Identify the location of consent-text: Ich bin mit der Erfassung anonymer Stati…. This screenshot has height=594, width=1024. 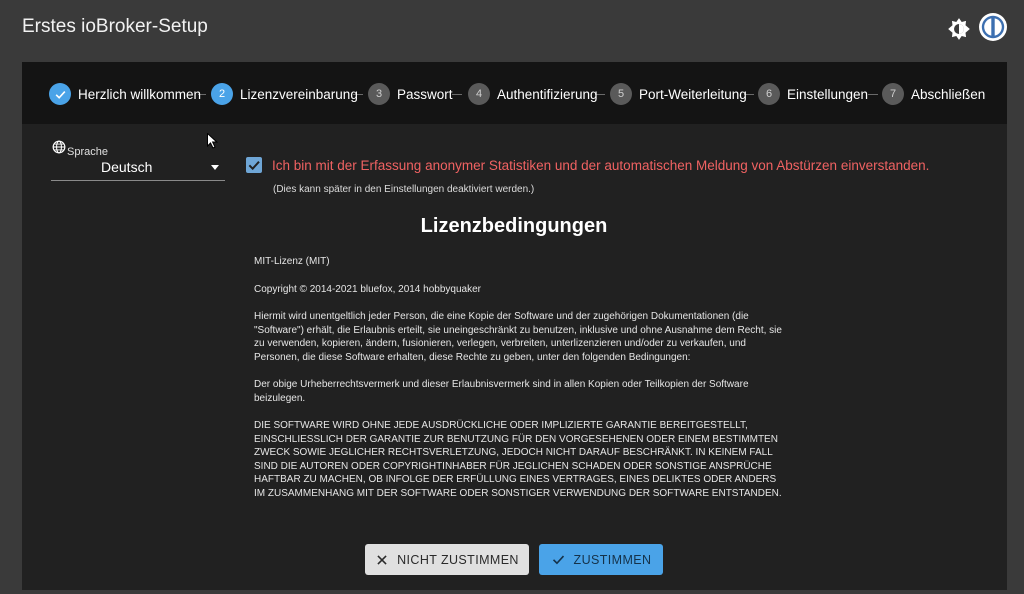
(600, 165).